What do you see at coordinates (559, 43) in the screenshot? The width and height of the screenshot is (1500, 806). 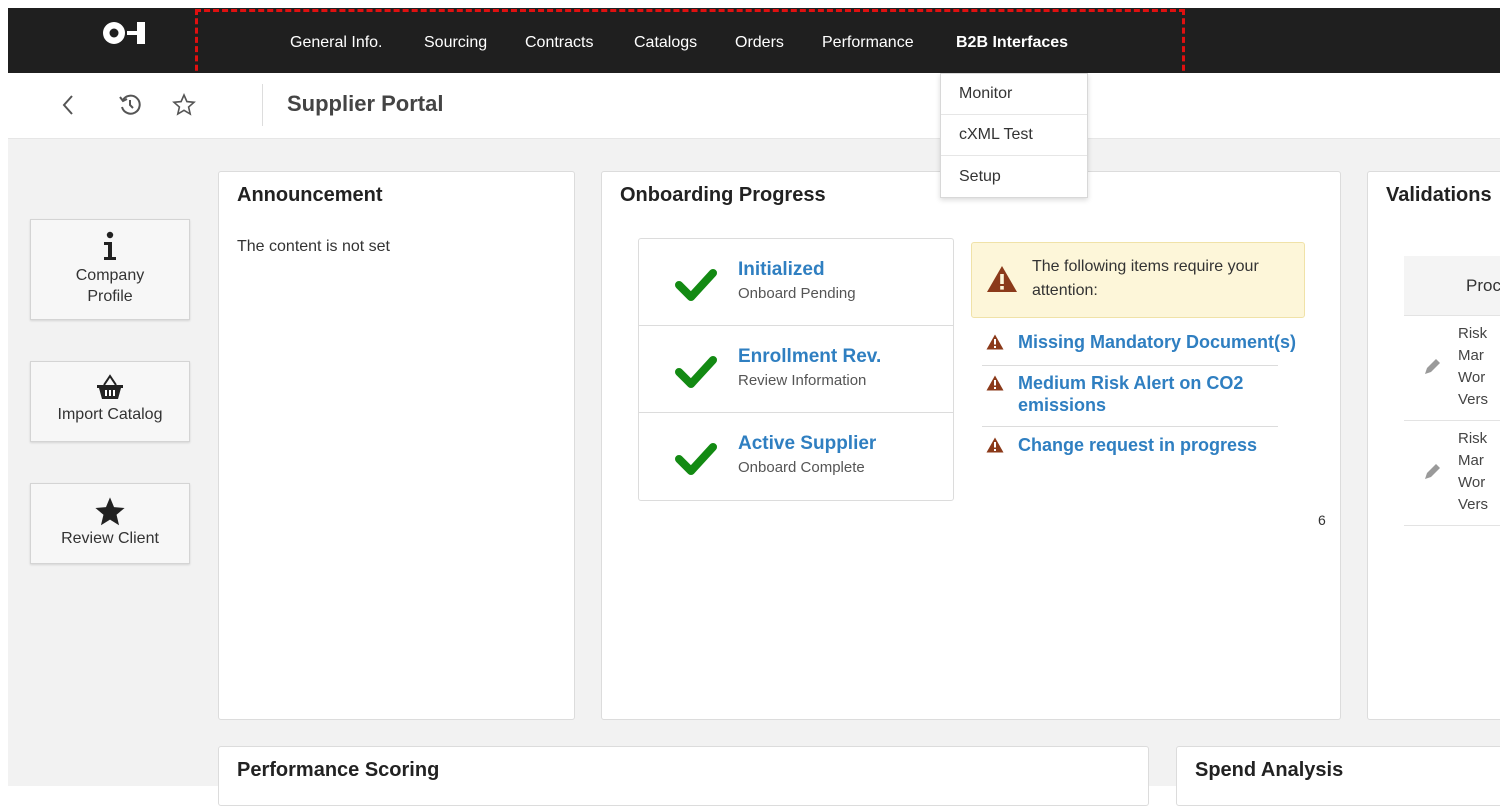 I see `nav-item-contracts: Contracts` at bounding box center [559, 43].